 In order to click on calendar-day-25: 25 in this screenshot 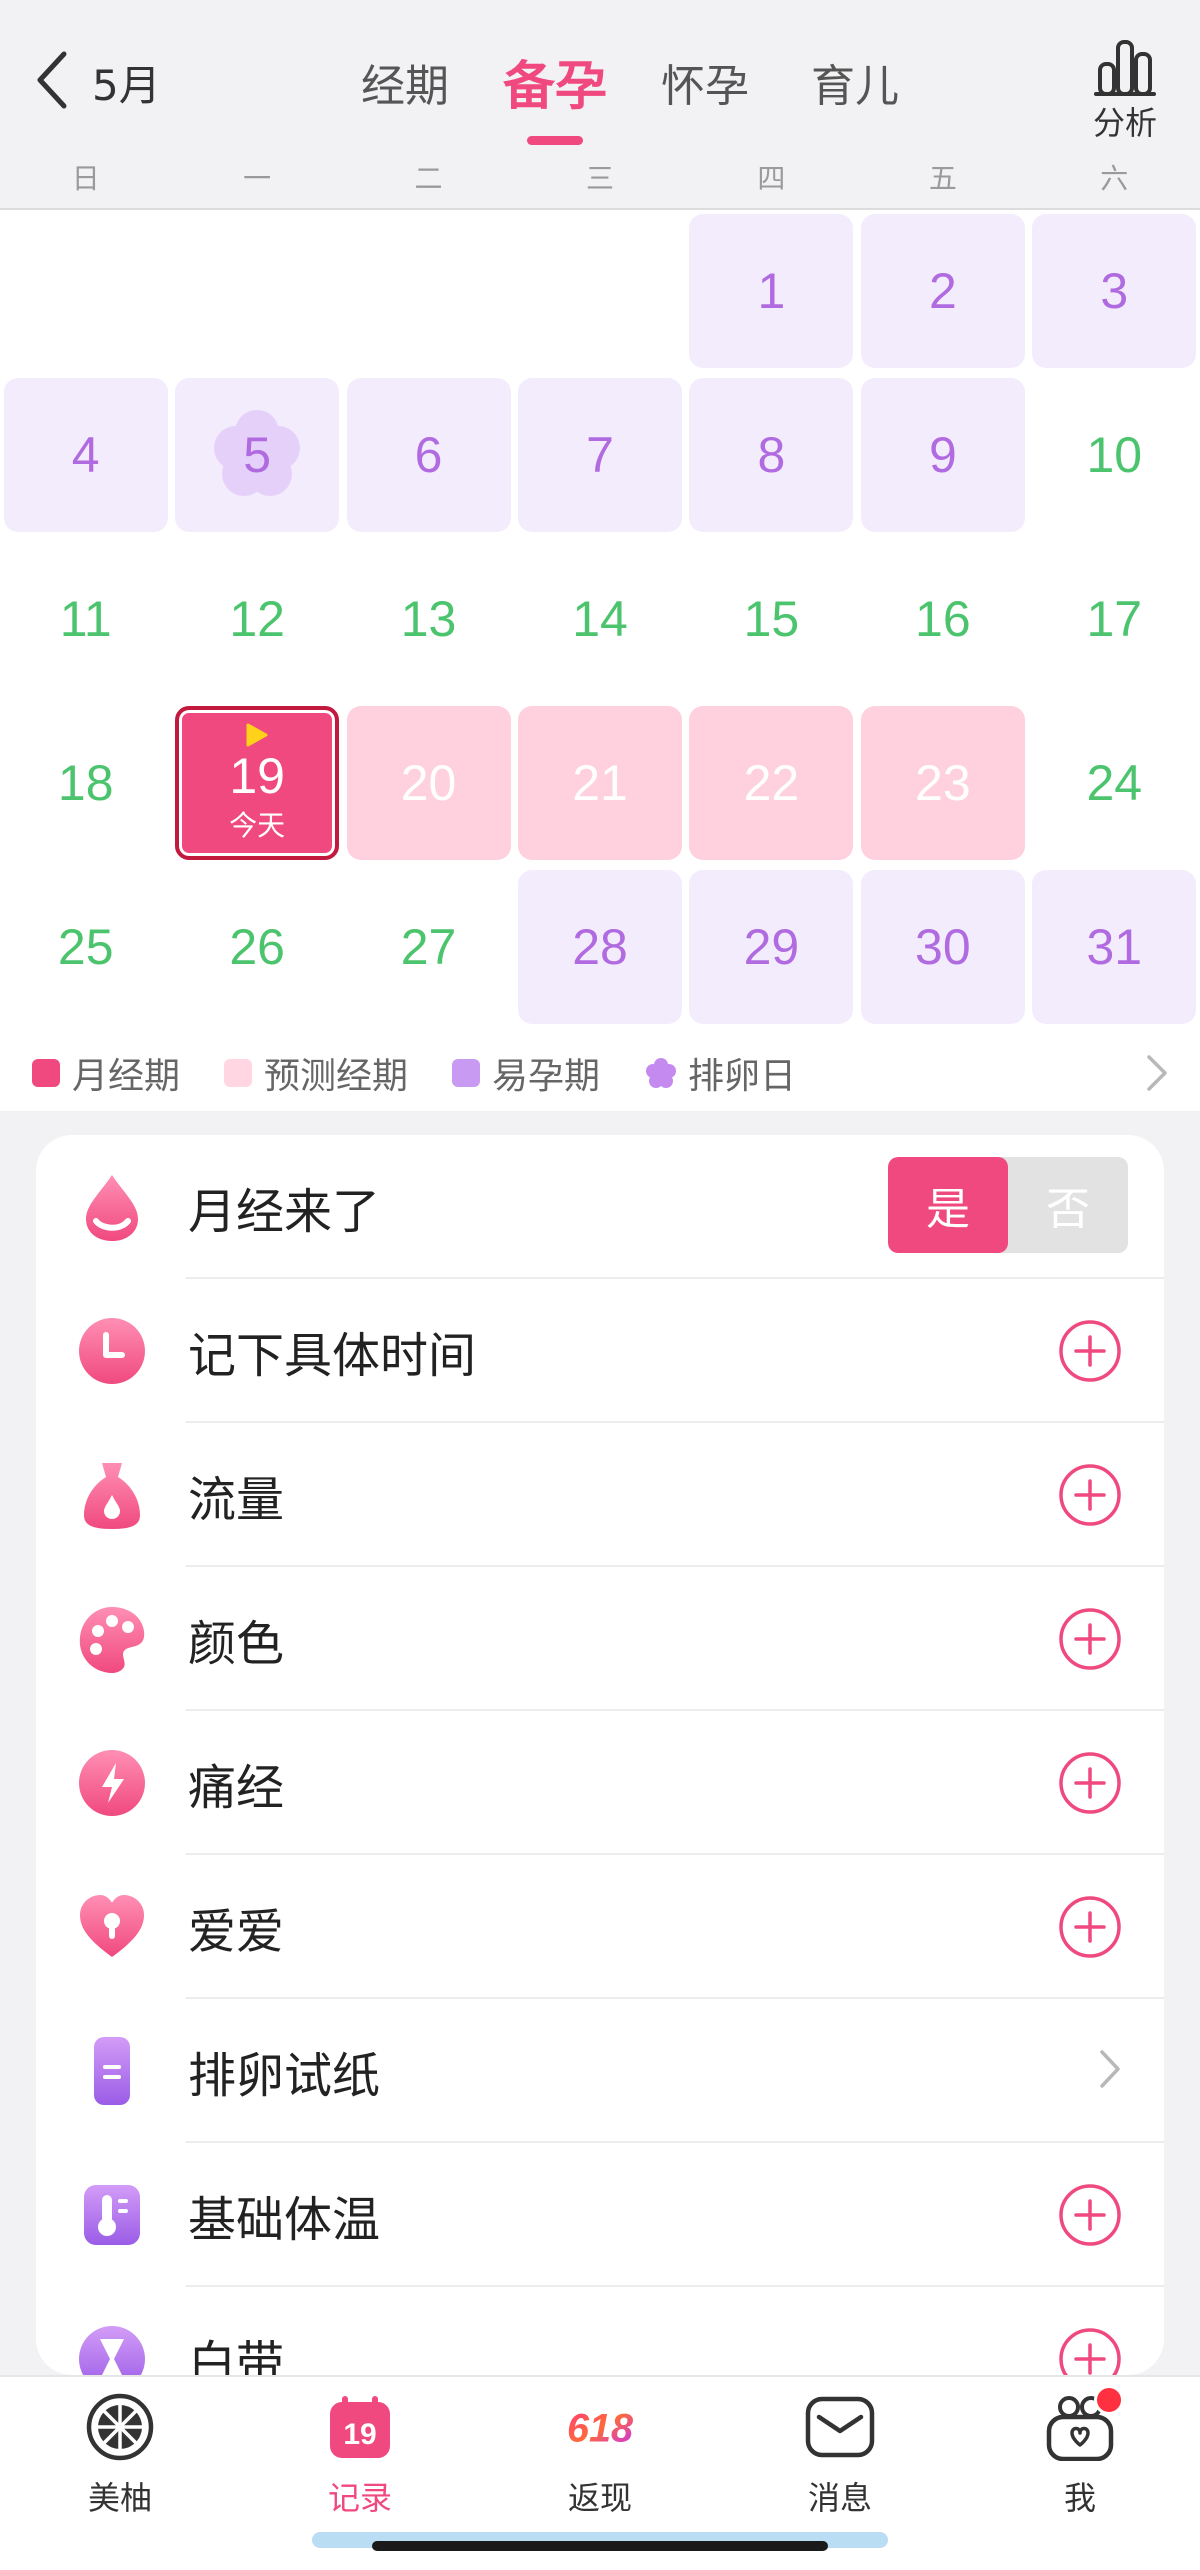, I will do `click(86, 947)`.